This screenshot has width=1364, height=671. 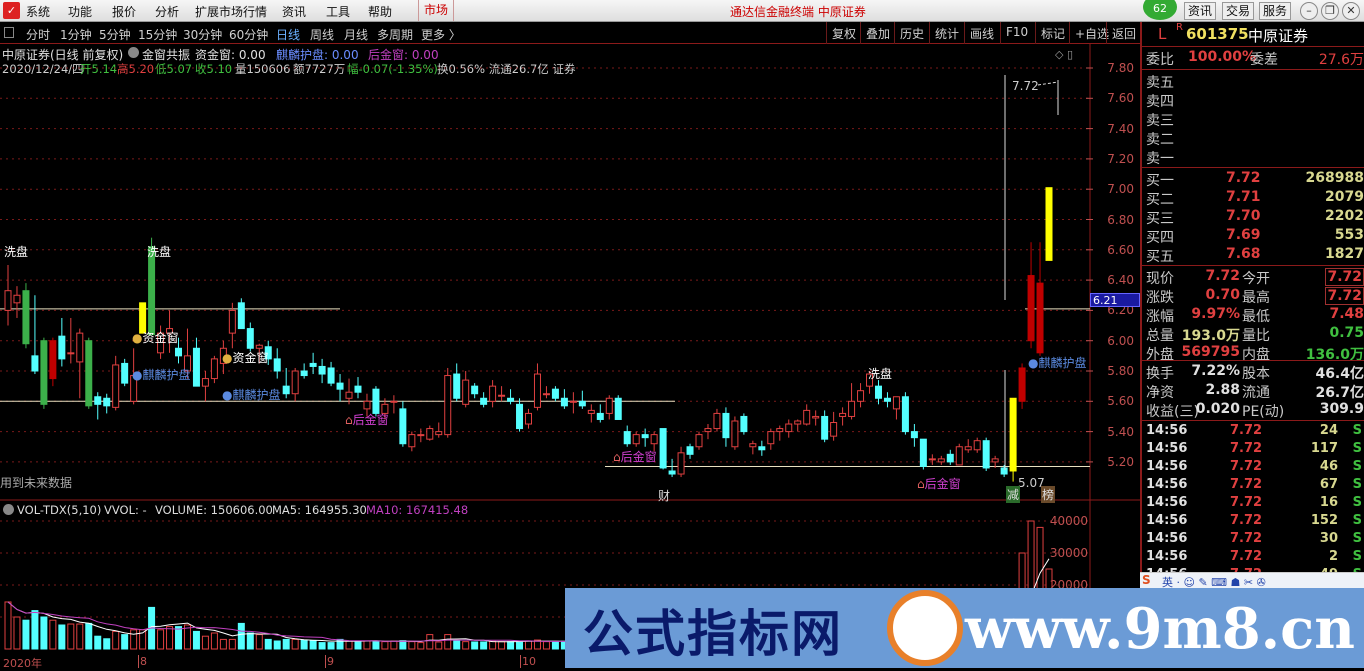 I want to click on quote-header: L R 601375 中原证券, so click(x=1255, y=33).